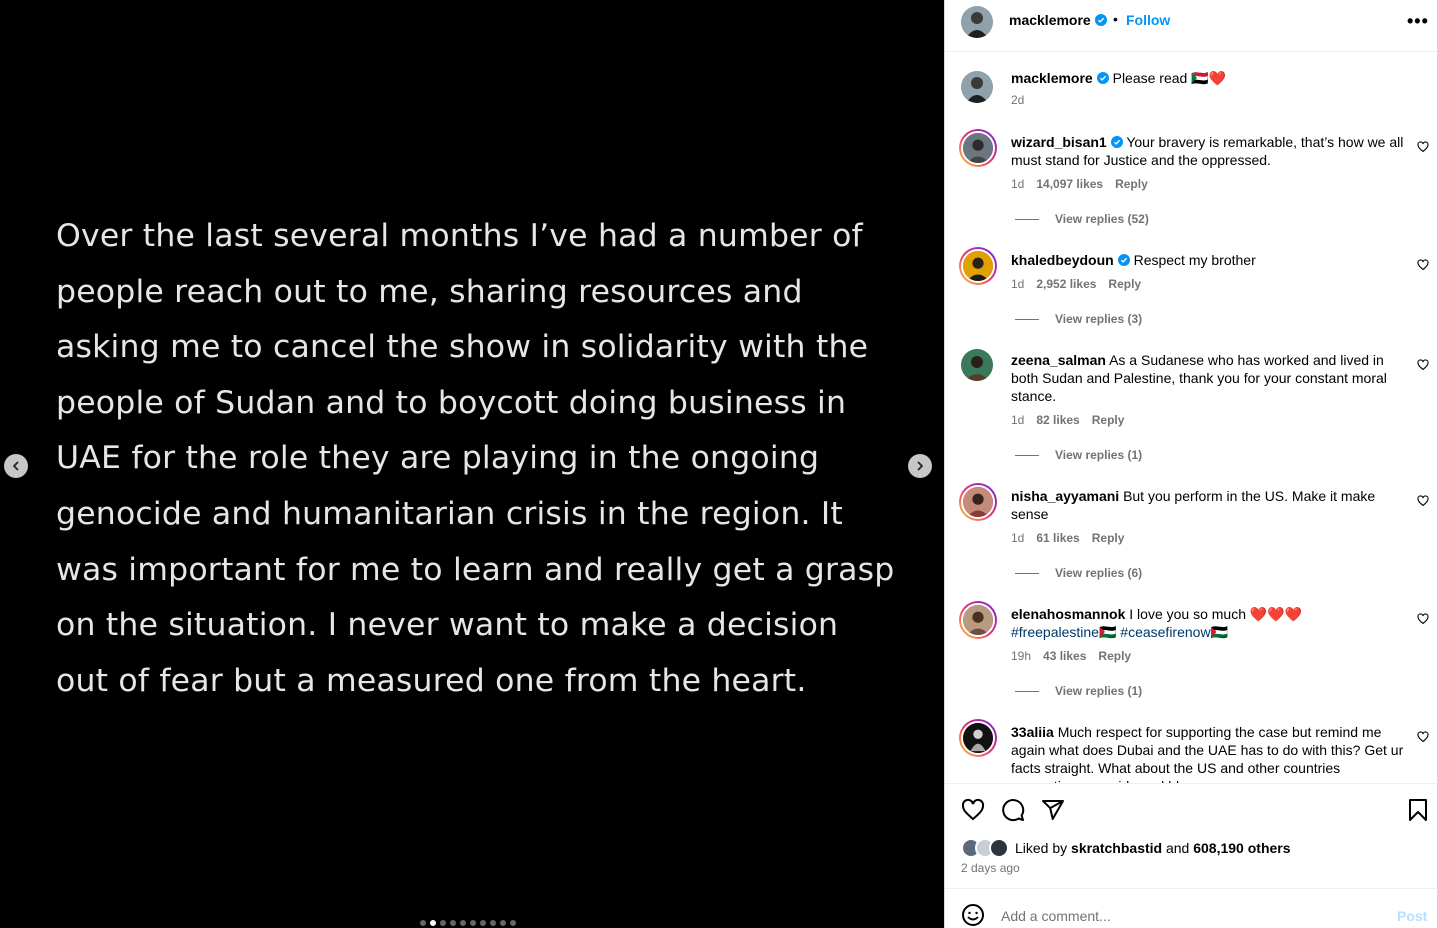  I want to click on post-header: macklemore • Follow •••, so click(1191, 26).